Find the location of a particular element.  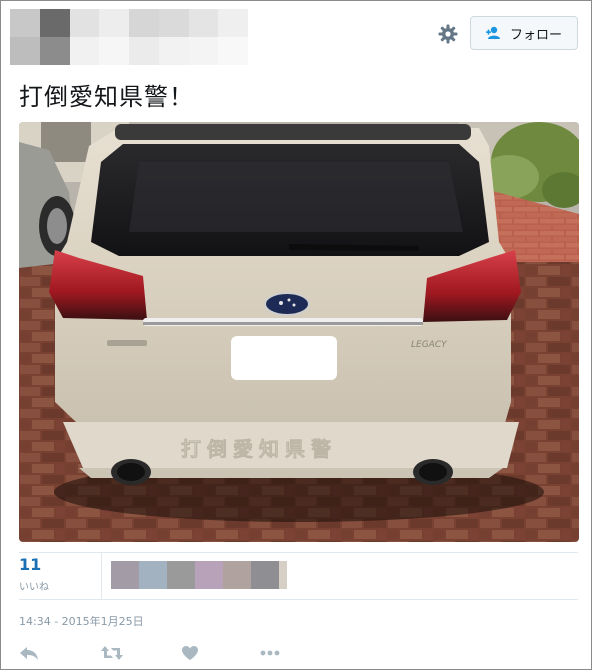

photo-badge: LEGACY is located at coordinates (429, 345).